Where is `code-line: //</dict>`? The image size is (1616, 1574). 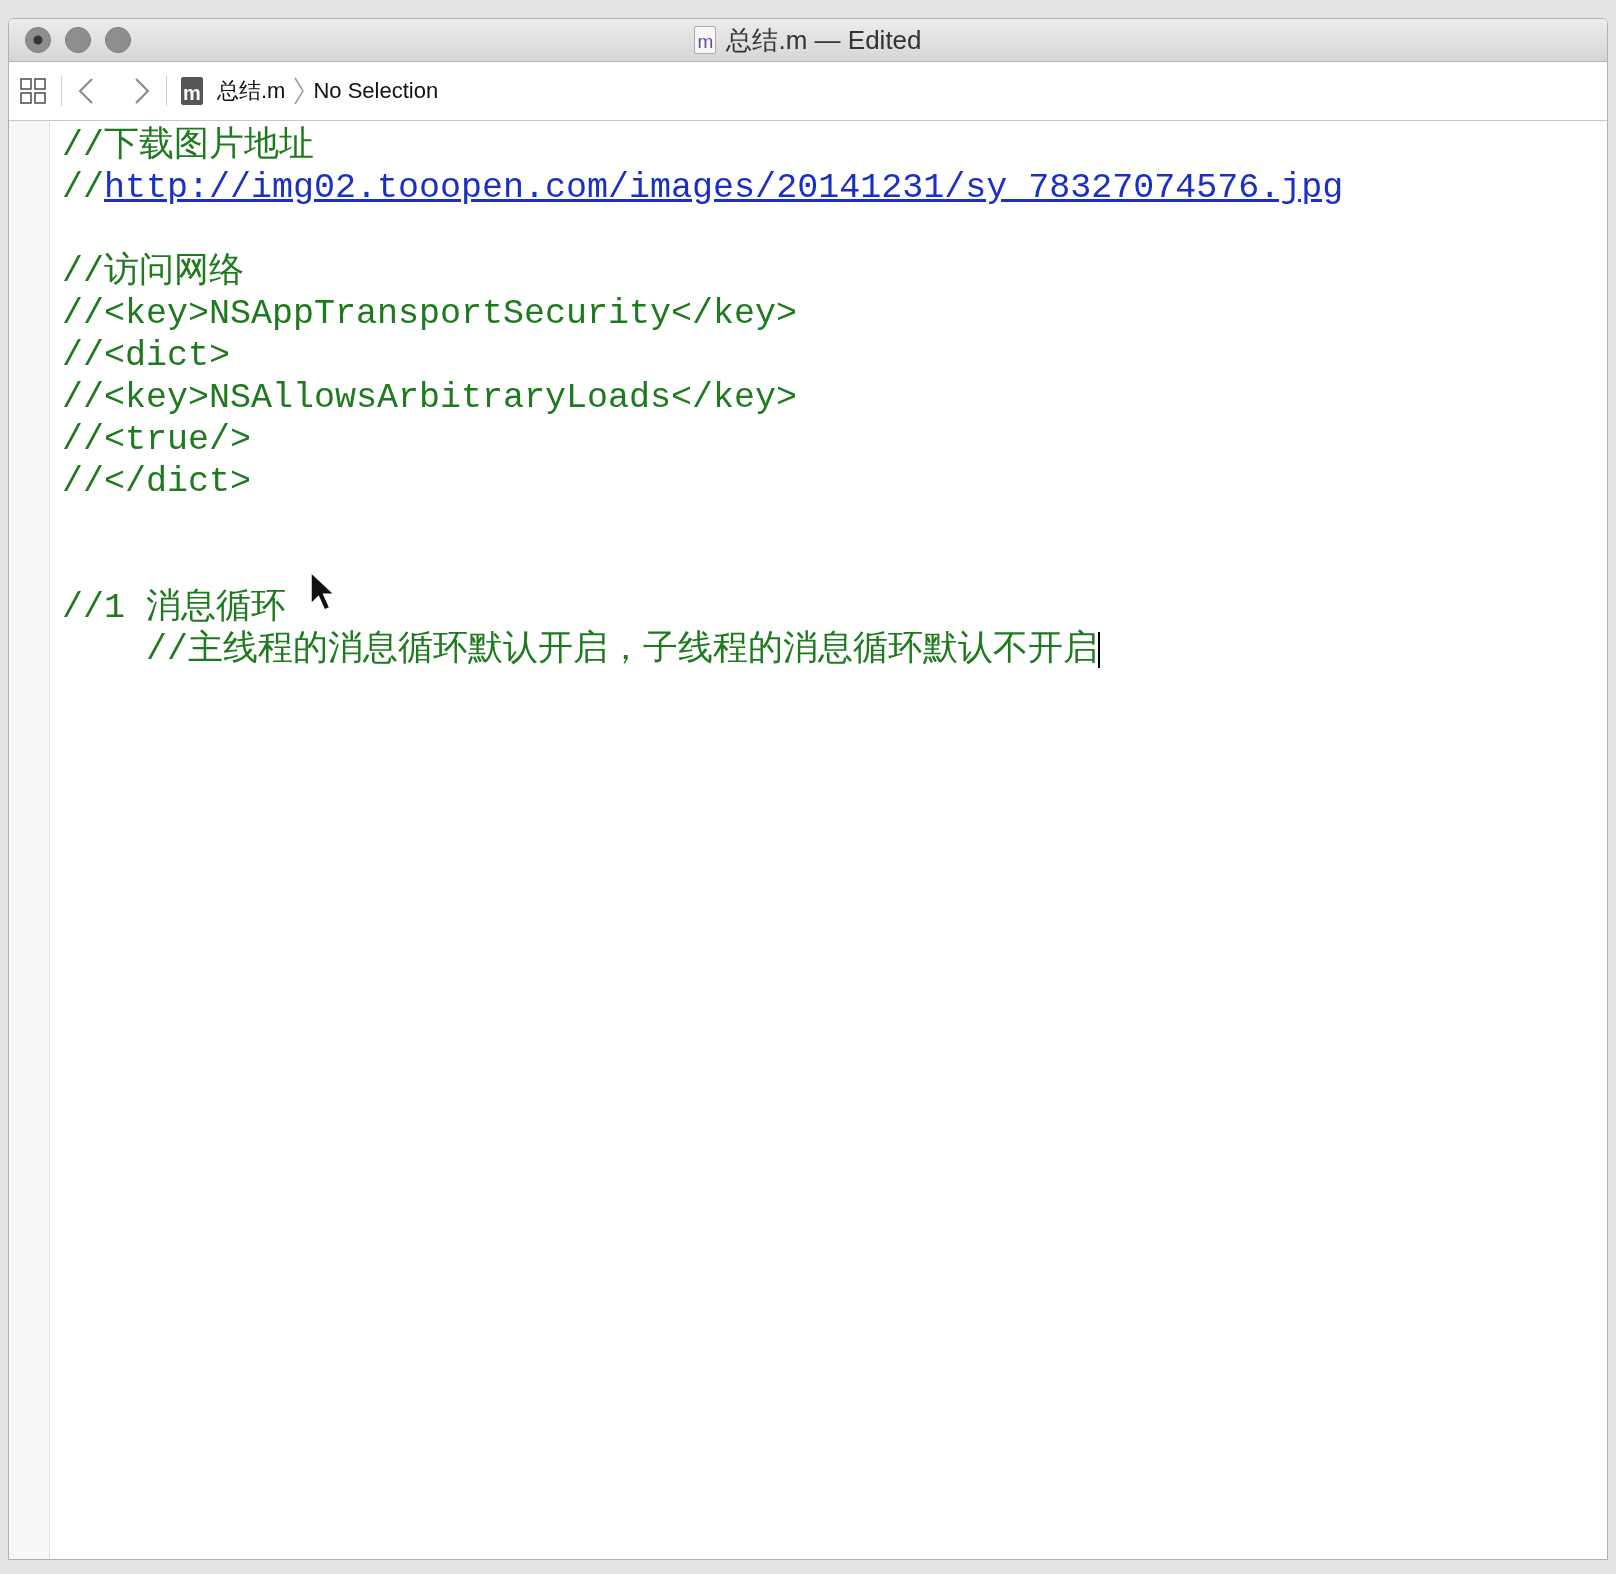 code-line: //</dict> is located at coordinates (157, 482).